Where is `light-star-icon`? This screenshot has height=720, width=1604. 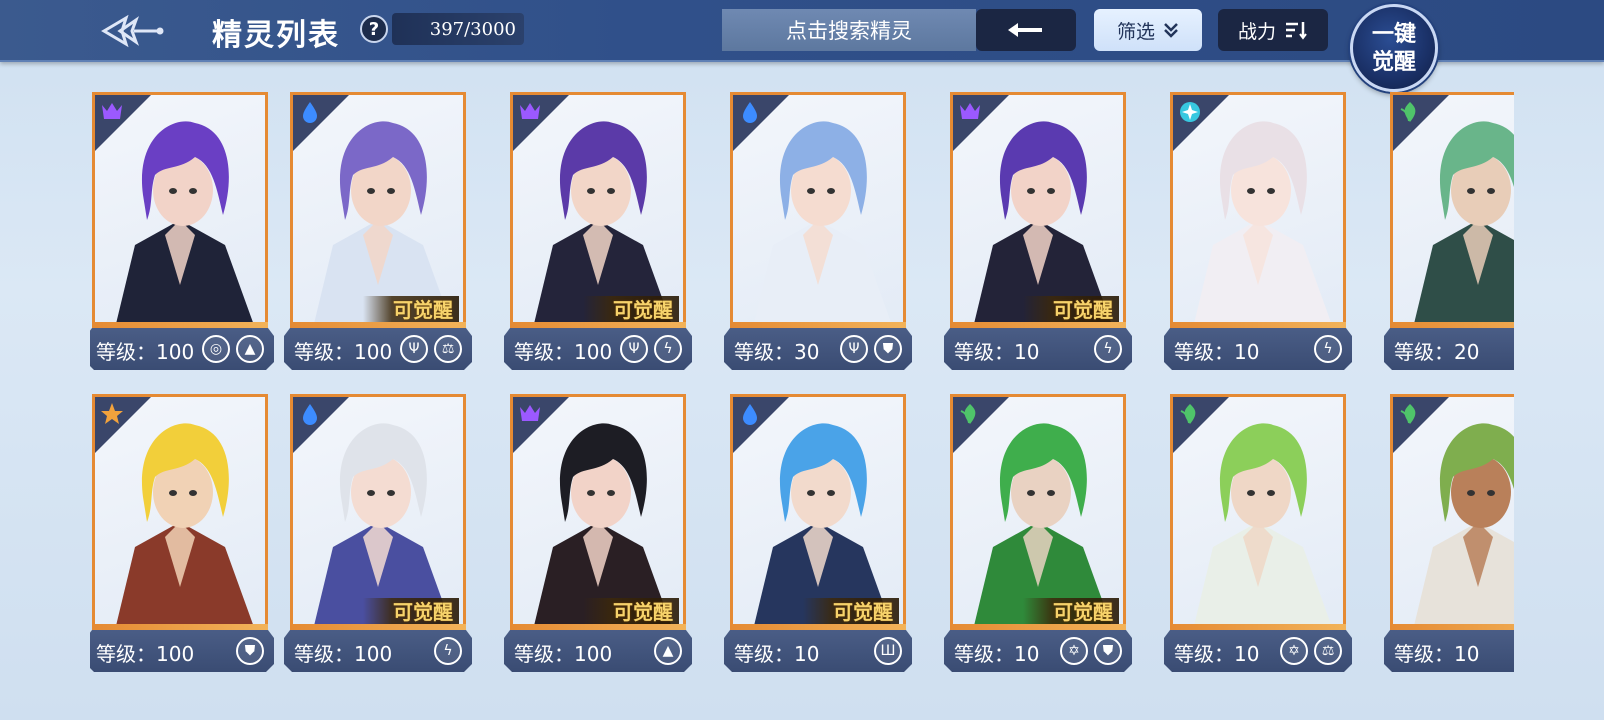
light-star-icon is located at coordinates (1190, 112).